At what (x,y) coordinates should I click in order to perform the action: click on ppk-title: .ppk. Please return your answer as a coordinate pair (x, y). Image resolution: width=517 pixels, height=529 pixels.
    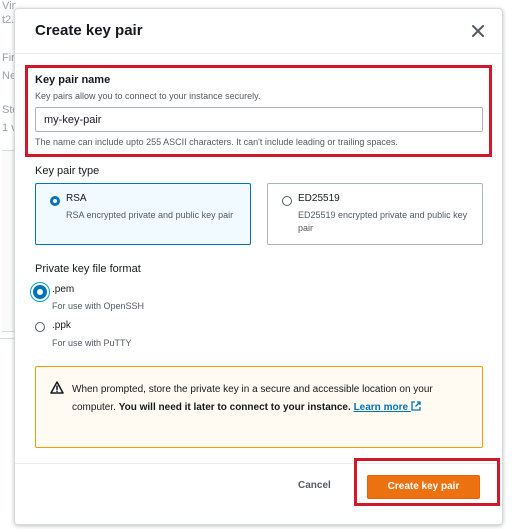
    Looking at the image, I should click on (61, 325).